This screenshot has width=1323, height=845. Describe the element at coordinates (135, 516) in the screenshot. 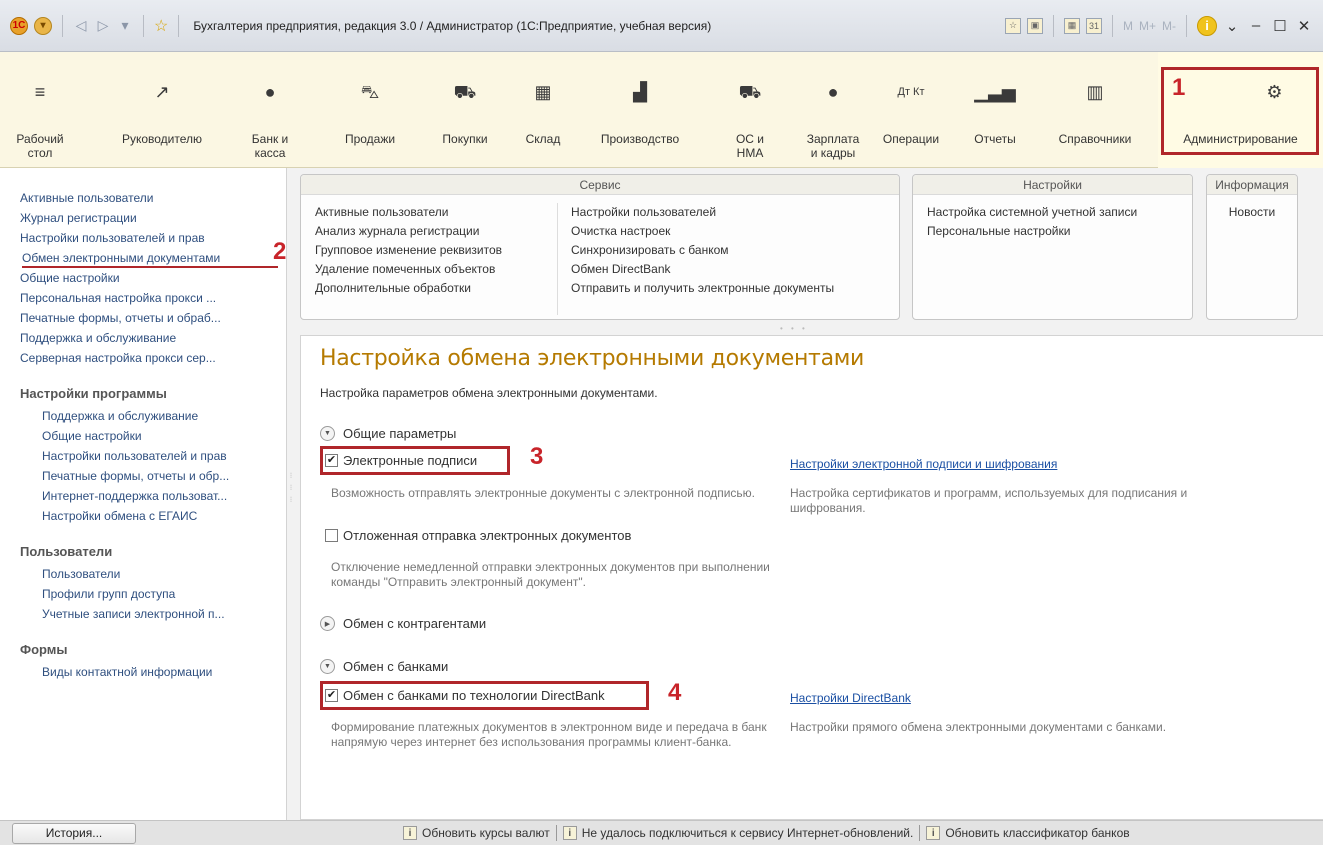

I see `nav-item-egais: Настройки обмена с ЕГАИС` at that location.